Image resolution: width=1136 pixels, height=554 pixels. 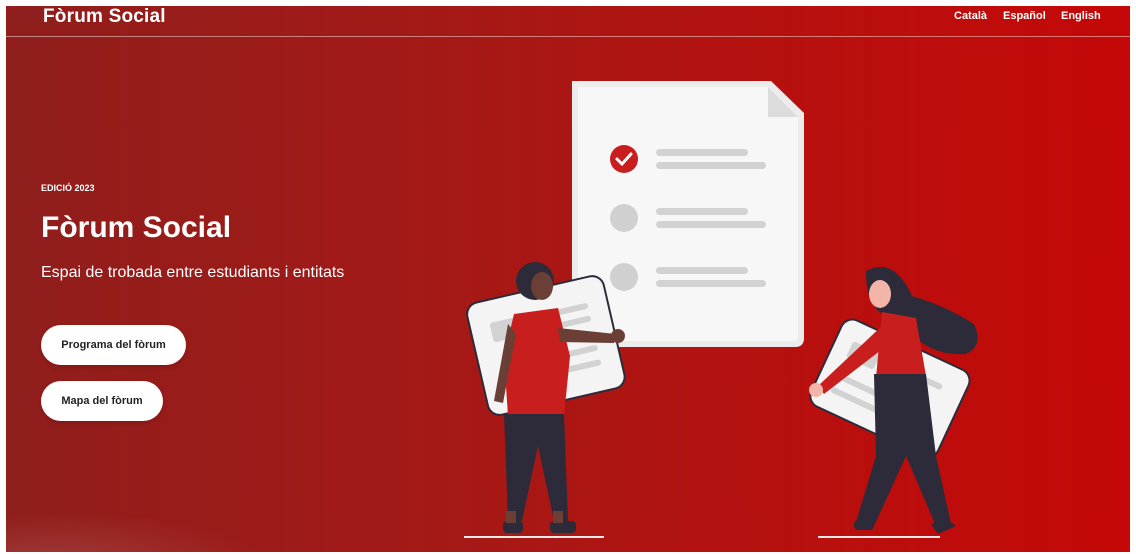 I want to click on site-logo: Fòrum Social, so click(x=104, y=17).